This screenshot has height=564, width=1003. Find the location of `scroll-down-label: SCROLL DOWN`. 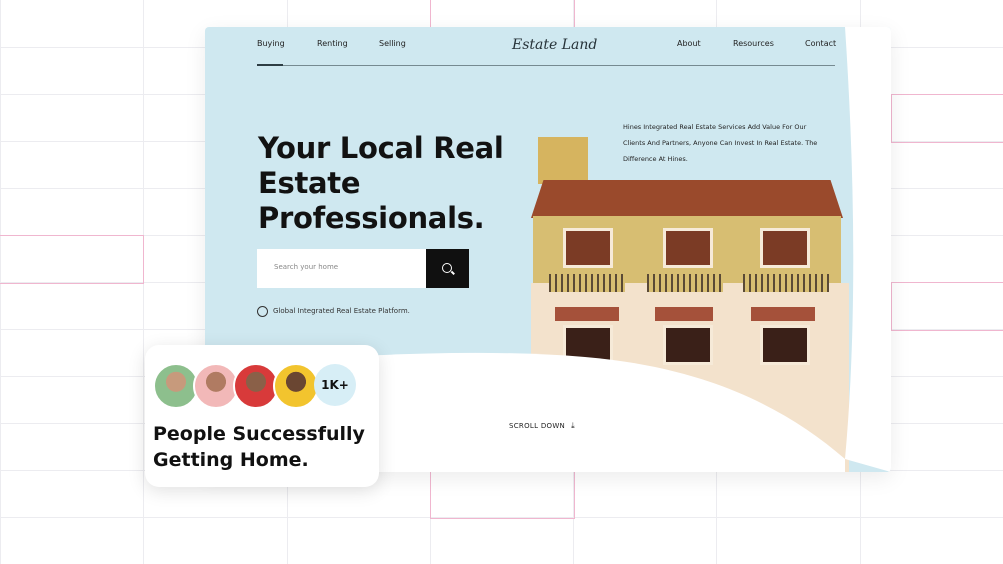

scroll-down-label: SCROLL DOWN is located at coordinates (537, 426).